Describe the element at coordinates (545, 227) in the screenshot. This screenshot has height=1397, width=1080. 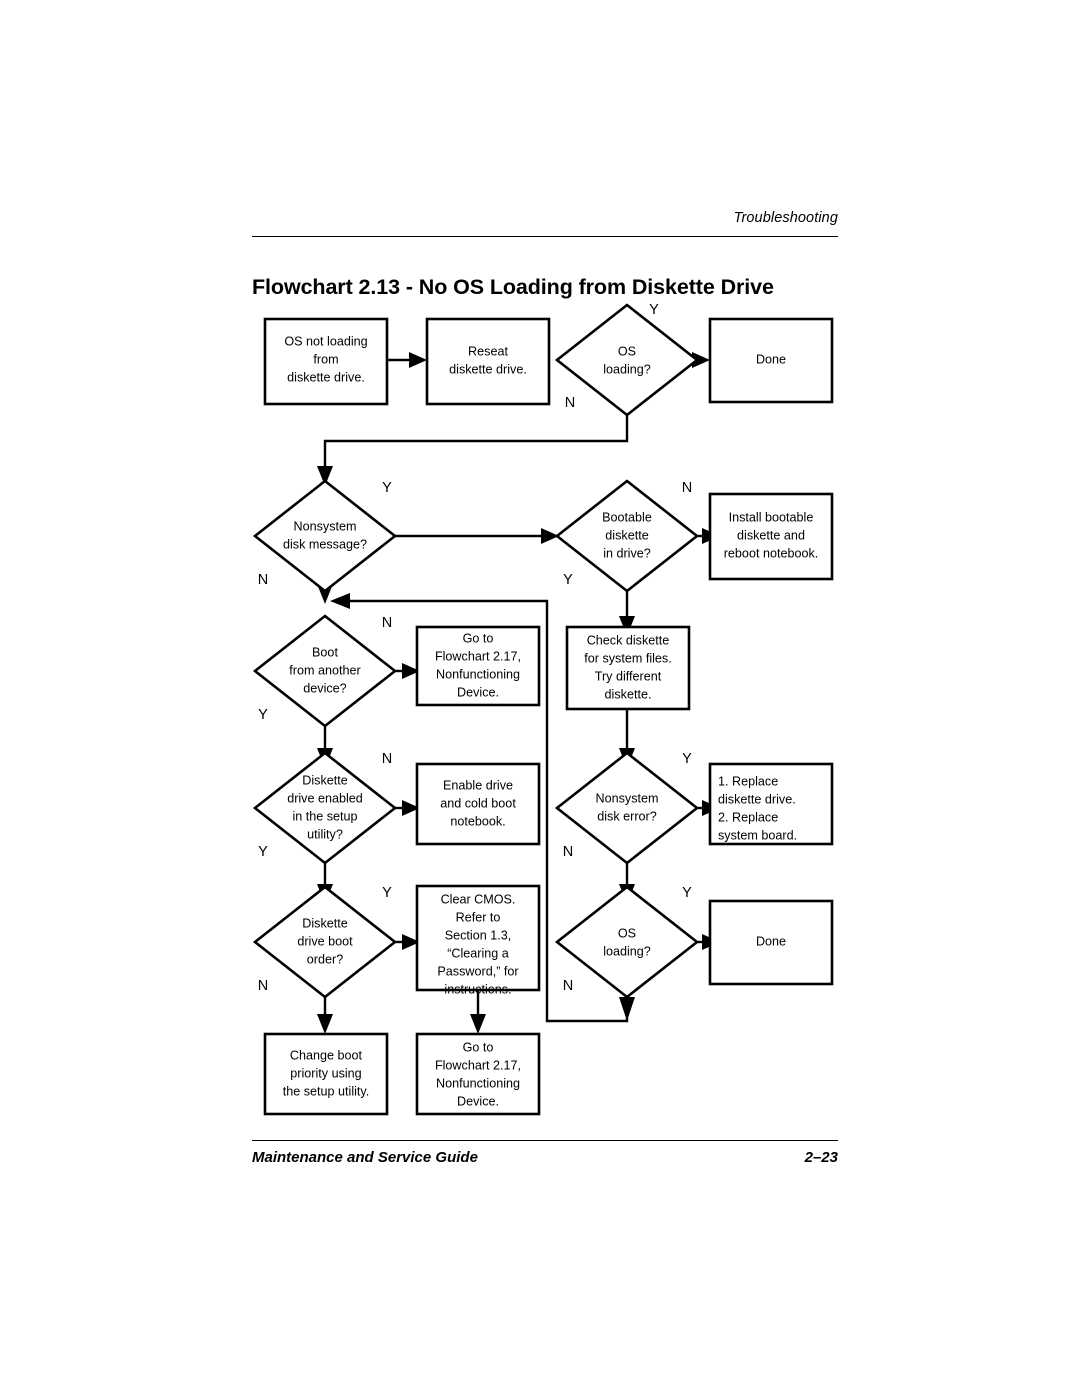
I see `running-header: Troubleshooting` at that location.